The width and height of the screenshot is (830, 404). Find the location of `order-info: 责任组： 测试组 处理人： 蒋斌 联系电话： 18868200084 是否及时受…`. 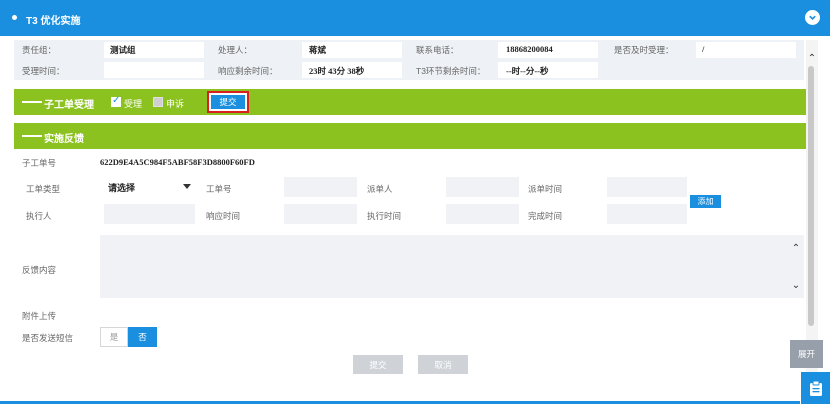

order-info: 责任组： 测试组 处理人： 蒋斌 联系电话： 18868200084 是否及时受… is located at coordinates (409, 60).